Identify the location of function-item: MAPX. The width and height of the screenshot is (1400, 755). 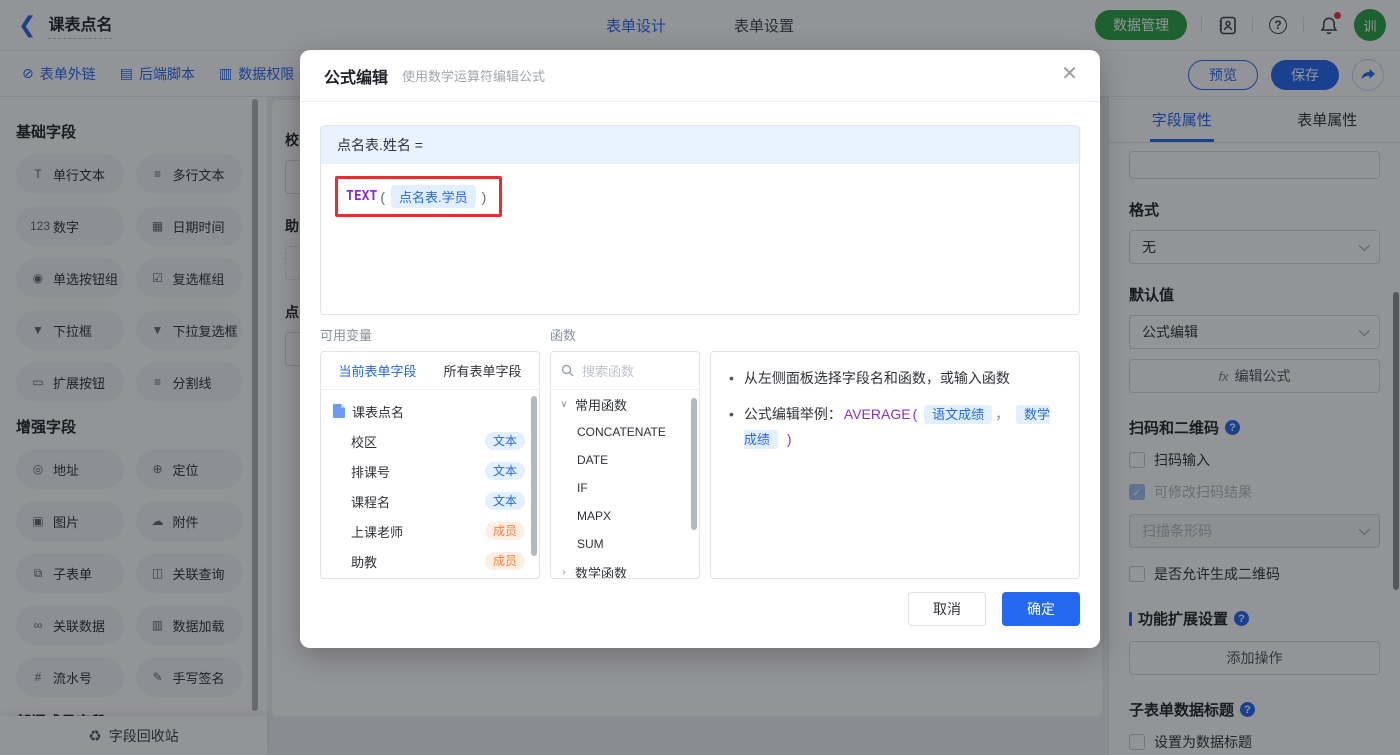
(625, 516).